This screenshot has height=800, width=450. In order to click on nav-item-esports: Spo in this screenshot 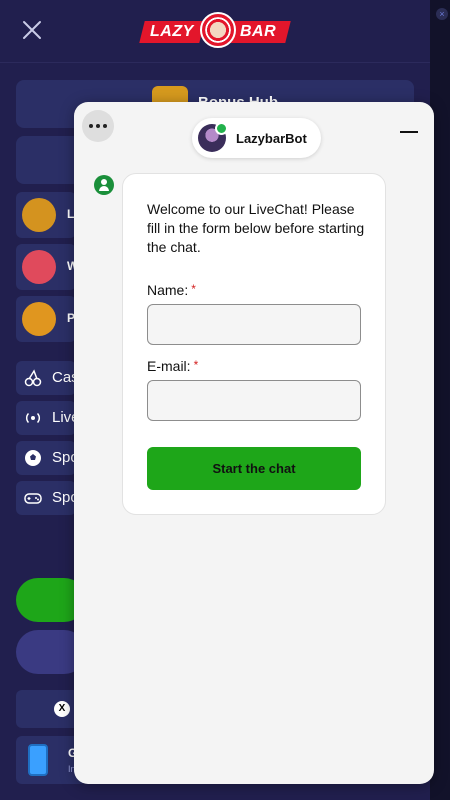, I will do `click(47, 498)`.